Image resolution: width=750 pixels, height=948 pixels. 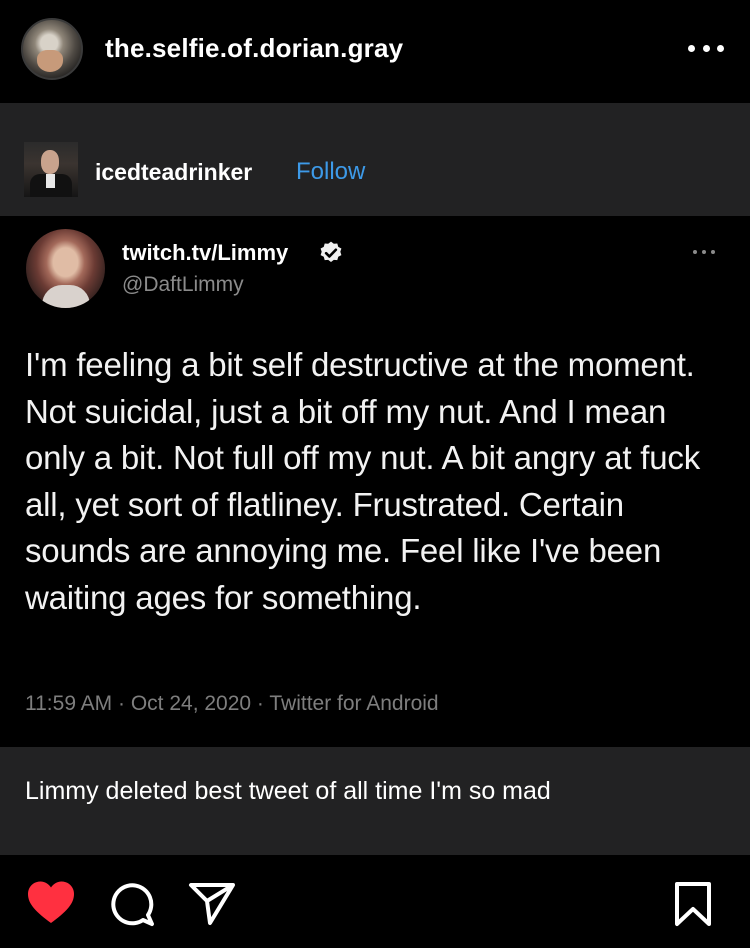 I want to click on verified-badge-icon, so click(x=331, y=251).